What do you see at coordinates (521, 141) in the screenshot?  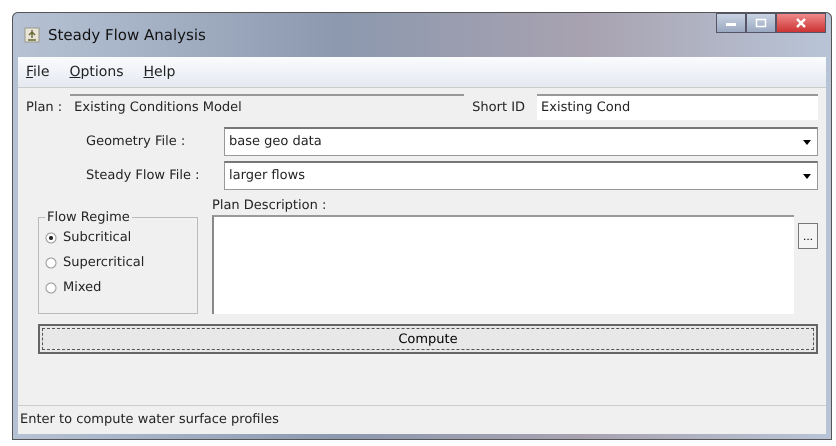 I see `file-dropdown: base geo data` at bounding box center [521, 141].